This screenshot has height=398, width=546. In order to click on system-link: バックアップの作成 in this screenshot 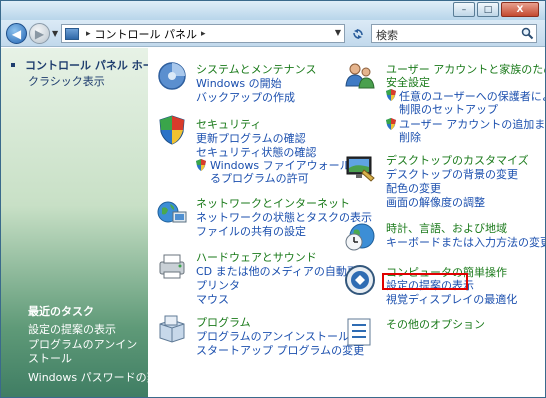, I will do `click(245, 97)`.